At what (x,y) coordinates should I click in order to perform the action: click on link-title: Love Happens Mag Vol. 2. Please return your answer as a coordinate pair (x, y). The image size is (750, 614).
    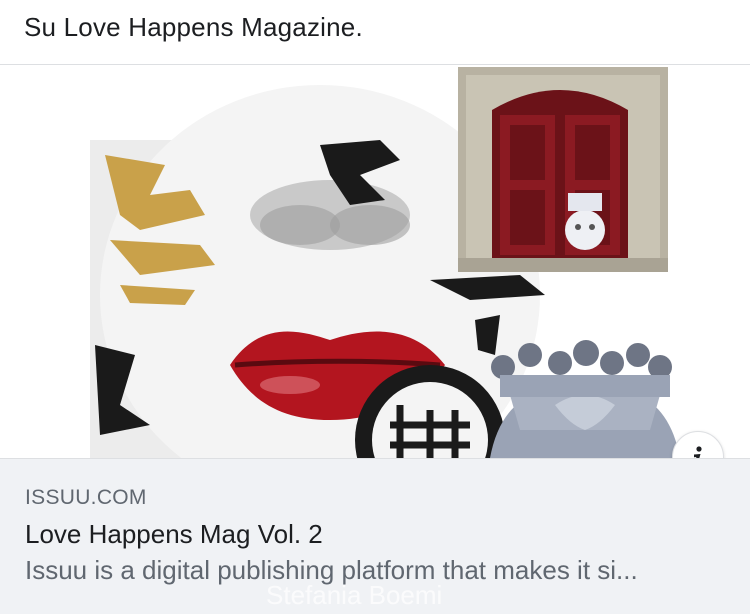
    Looking at the image, I should click on (174, 534).